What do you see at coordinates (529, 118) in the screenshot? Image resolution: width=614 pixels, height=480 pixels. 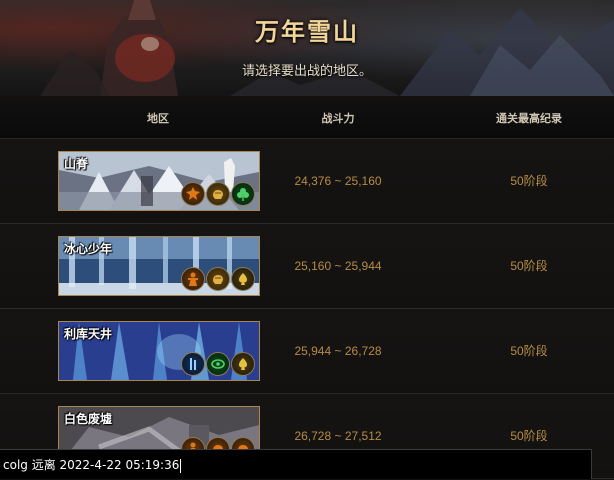 I see `header-record: 通关最高纪录` at bounding box center [529, 118].